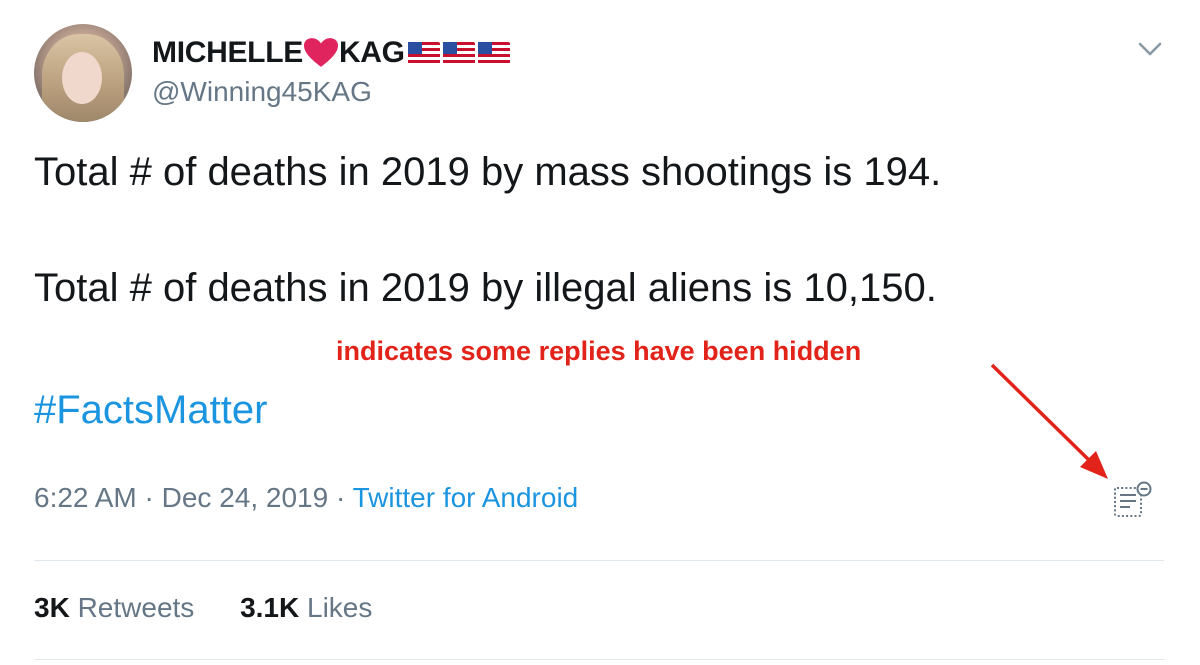  I want to click on tweet-time: 6:22 AM, so click(85, 497).